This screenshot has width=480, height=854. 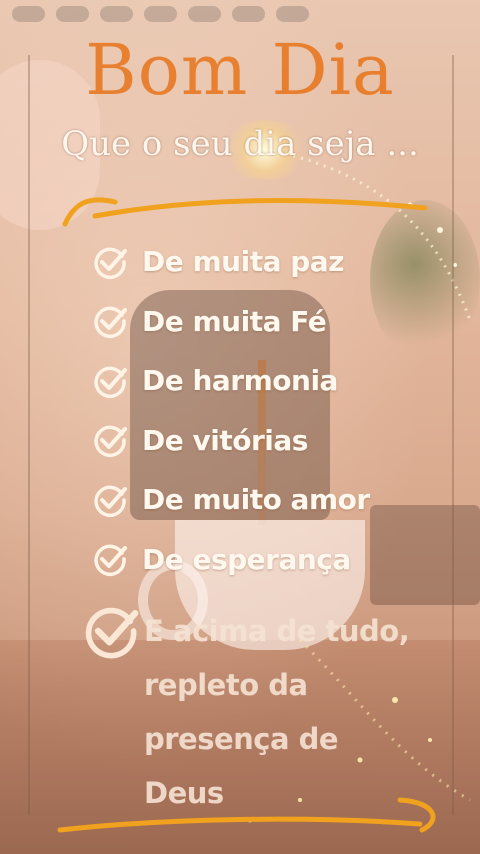 I want to click on list-item: De vitórias, so click(x=282, y=441).